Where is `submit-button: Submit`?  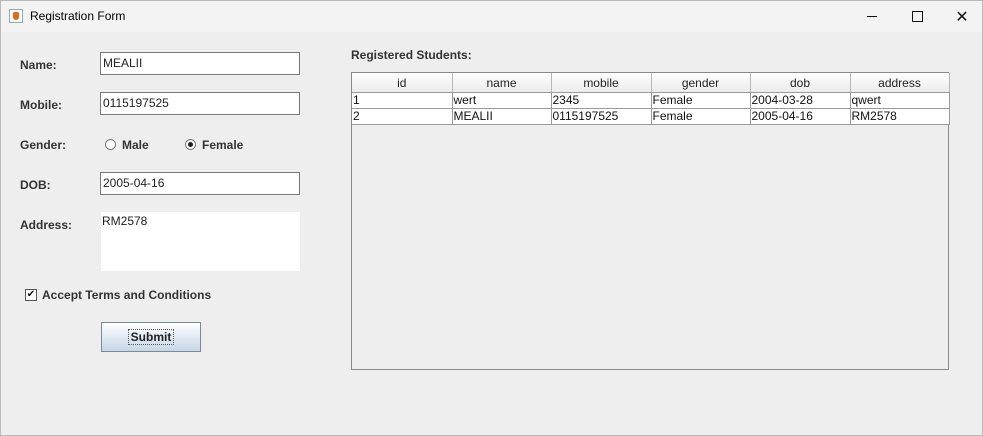 submit-button: Submit is located at coordinates (151, 337).